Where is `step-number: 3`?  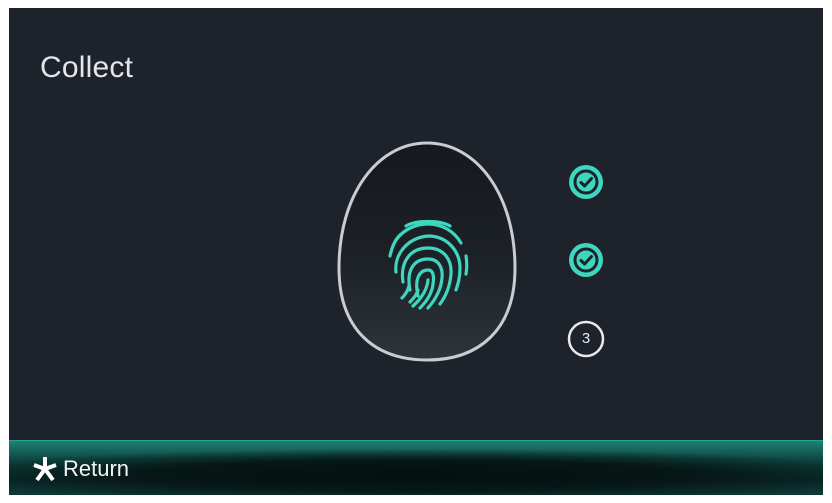 step-number: 3 is located at coordinates (586, 338).